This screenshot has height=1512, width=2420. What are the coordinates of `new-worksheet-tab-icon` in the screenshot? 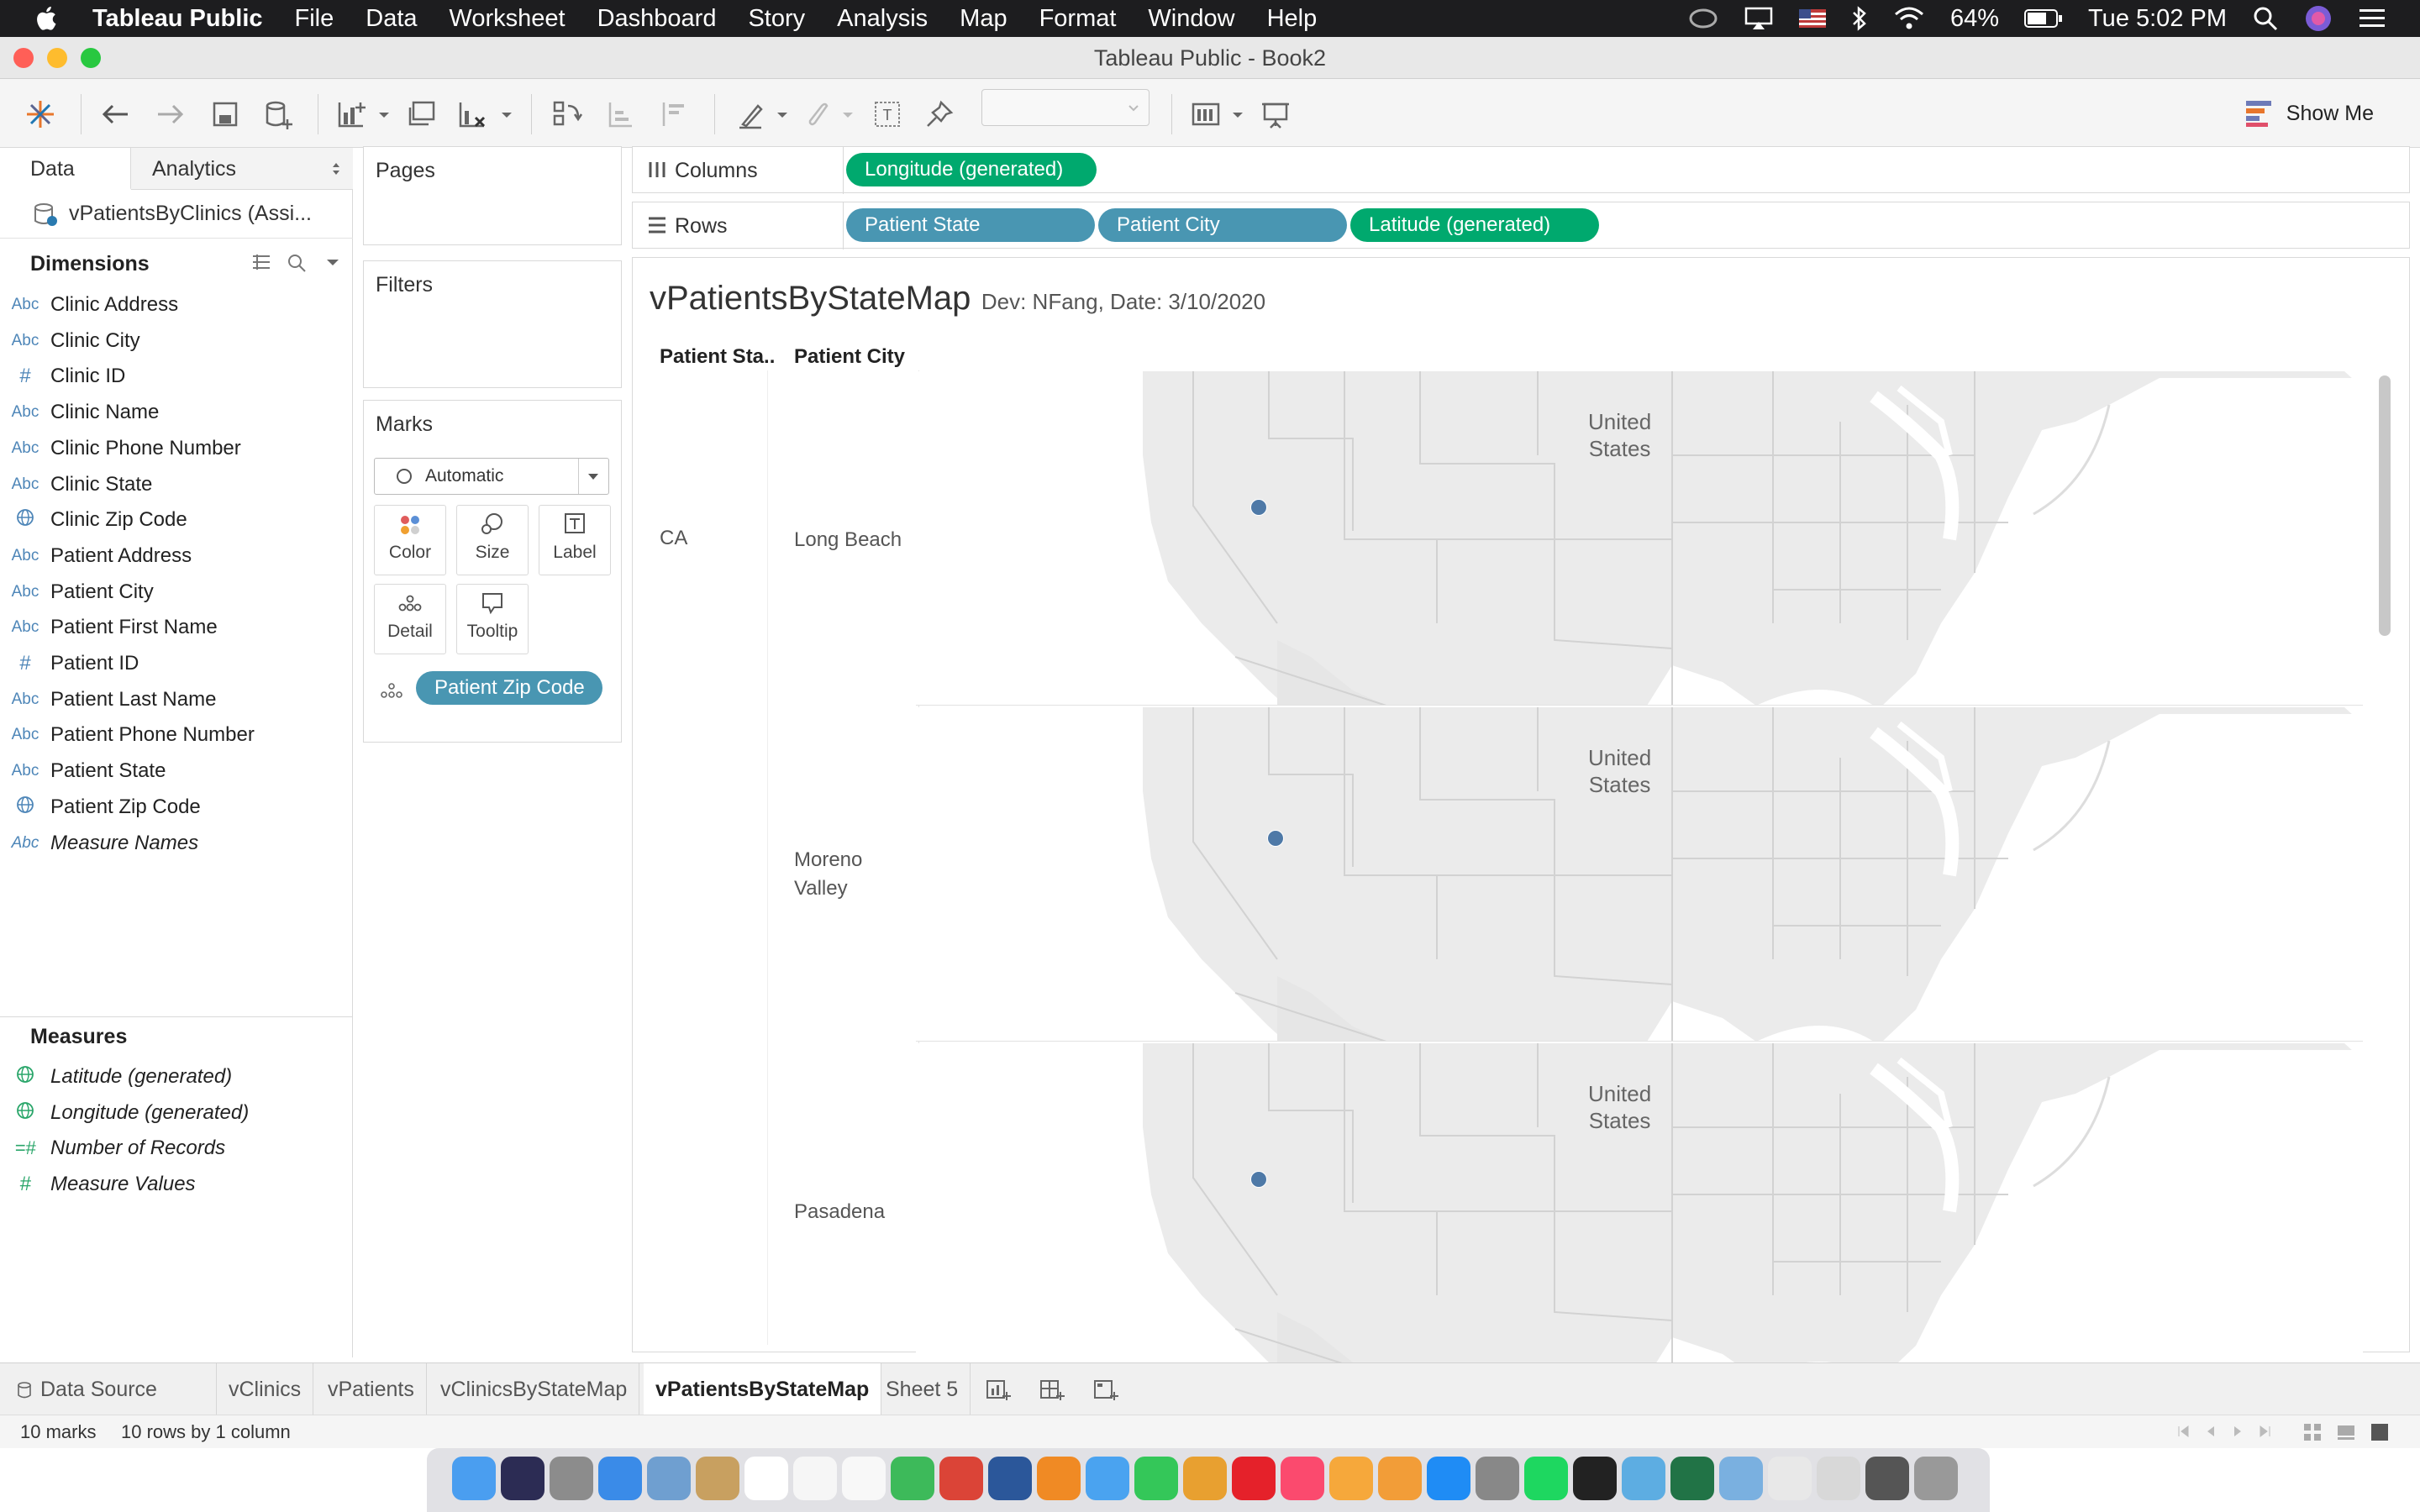 It's located at (998, 1389).